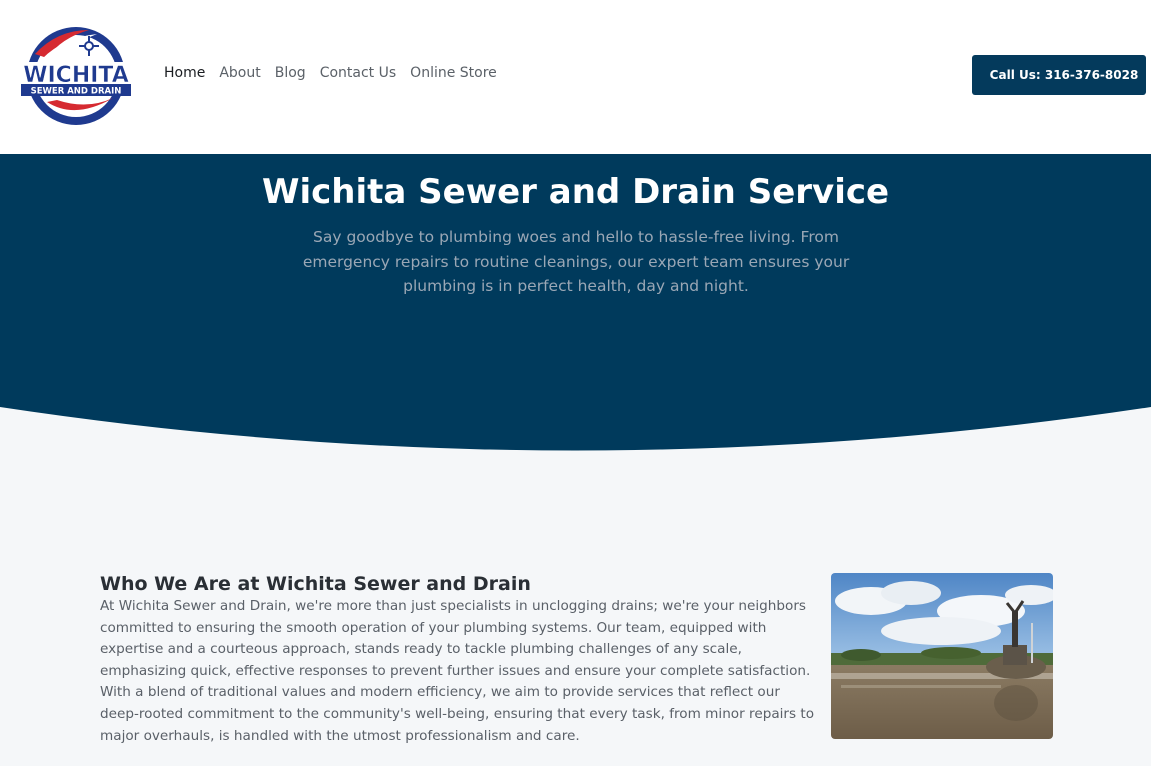 The height and width of the screenshot is (766, 1151). What do you see at coordinates (315, 584) in the screenshot?
I see `about-title: Who We Are at Wichita Sewer and Drain` at bounding box center [315, 584].